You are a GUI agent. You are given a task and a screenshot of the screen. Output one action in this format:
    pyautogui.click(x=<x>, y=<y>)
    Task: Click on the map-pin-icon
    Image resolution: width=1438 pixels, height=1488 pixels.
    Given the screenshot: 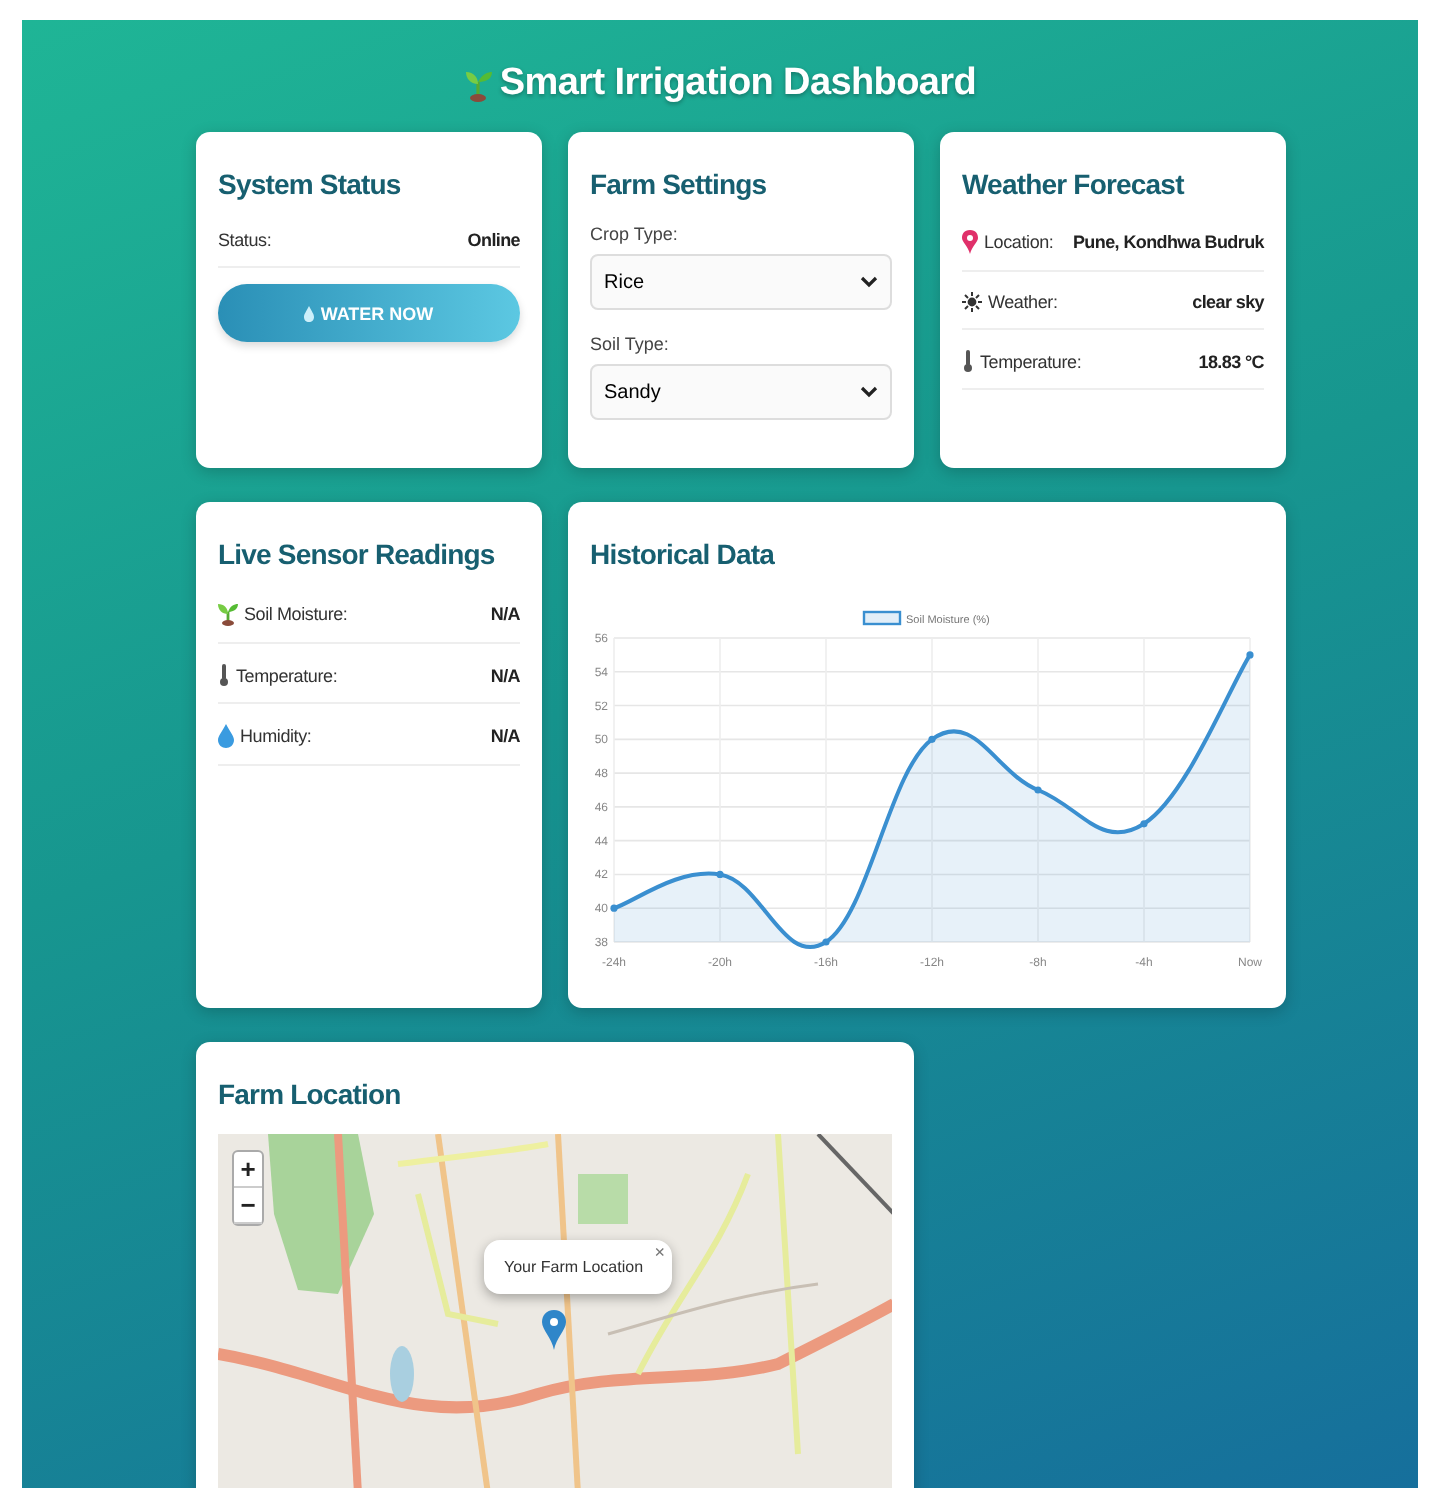 What is the action you would take?
    pyautogui.click(x=554, y=1330)
    